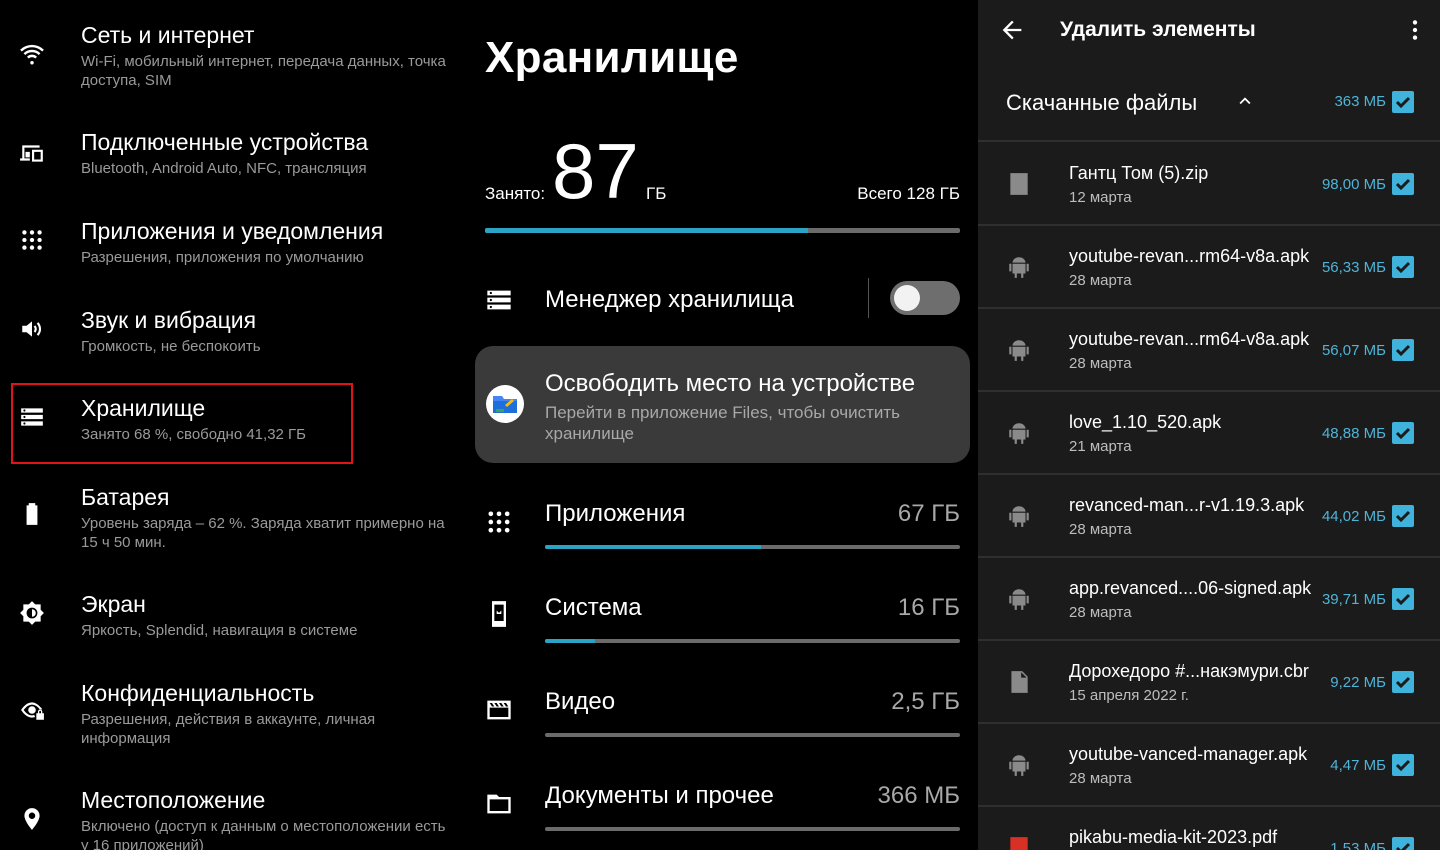 Image resolution: width=1440 pixels, height=850 pixels. What do you see at coordinates (720, 300) in the screenshot?
I see `storage-manager-row: Менеджер хранилища` at bounding box center [720, 300].